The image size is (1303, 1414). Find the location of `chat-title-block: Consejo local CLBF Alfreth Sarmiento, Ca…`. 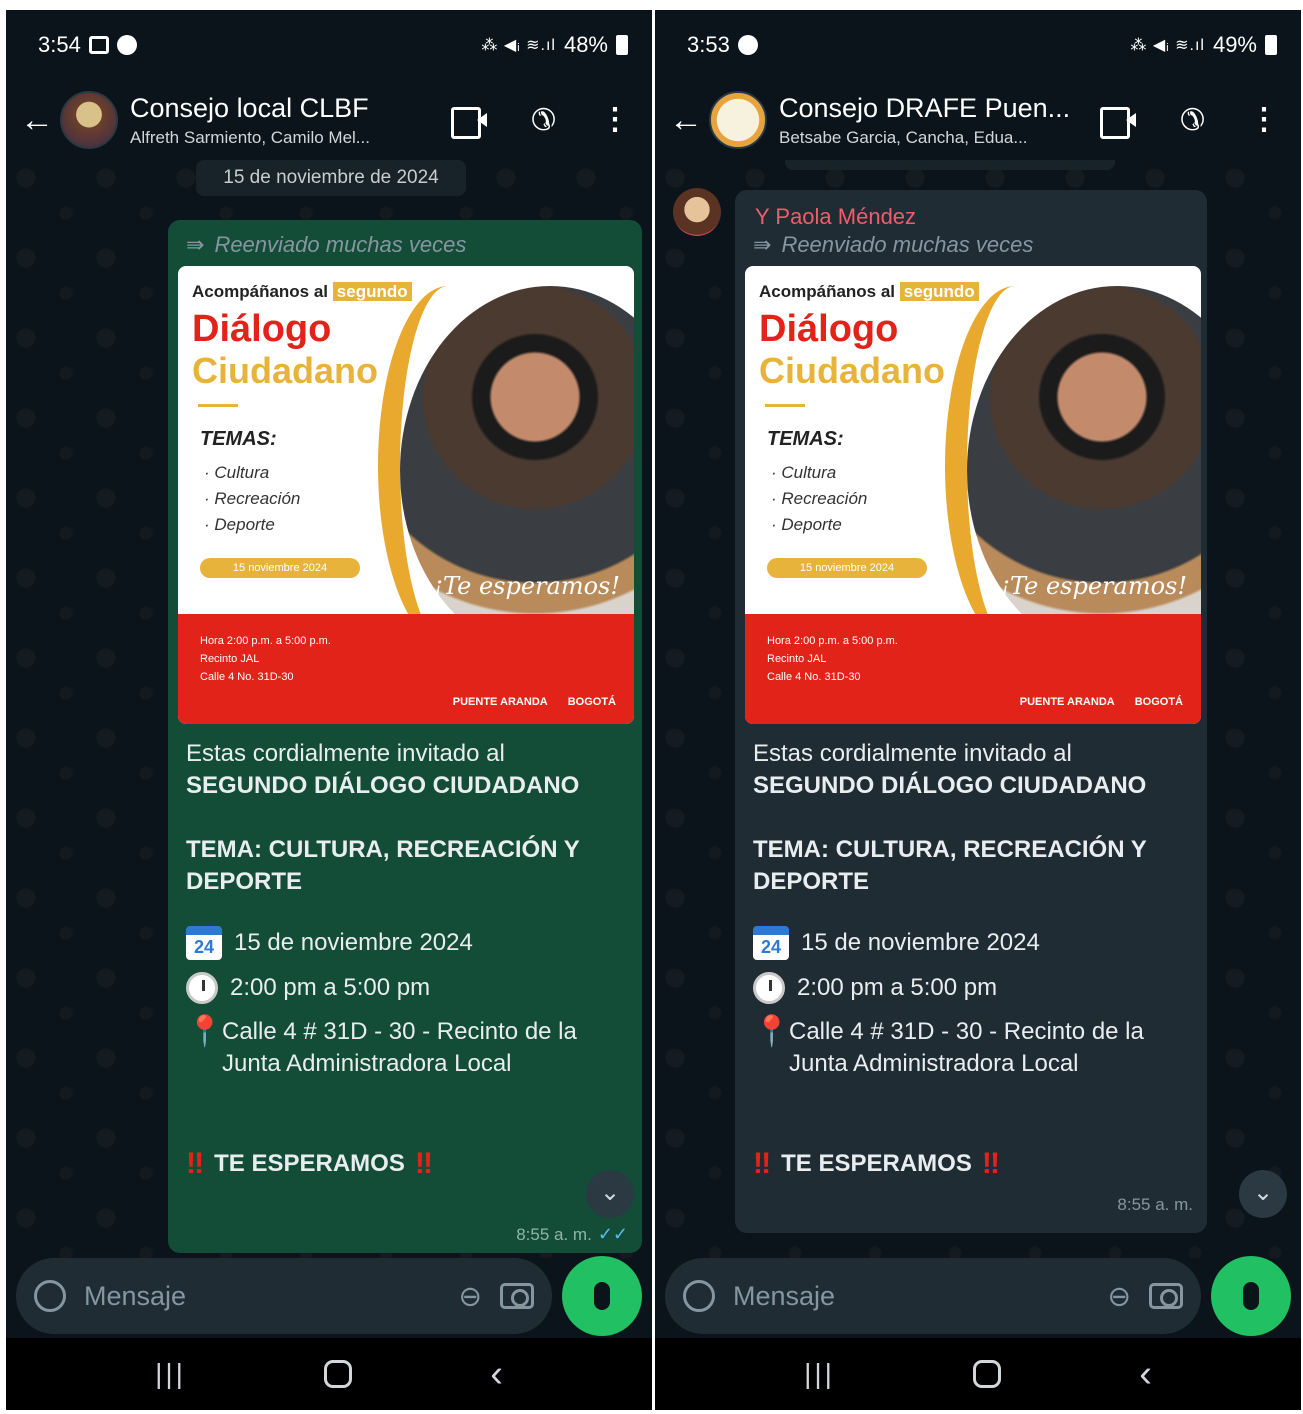

chat-title-block: Consejo local CLBF Alfreth Sarmiento, Ca… is located at coordinates (290, 120).